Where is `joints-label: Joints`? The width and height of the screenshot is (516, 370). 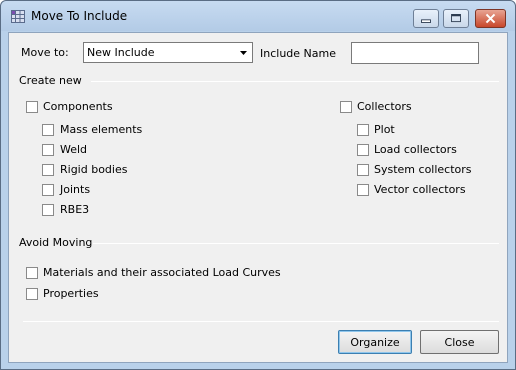 joints-label: Joints is located at coordinates (75, 189).